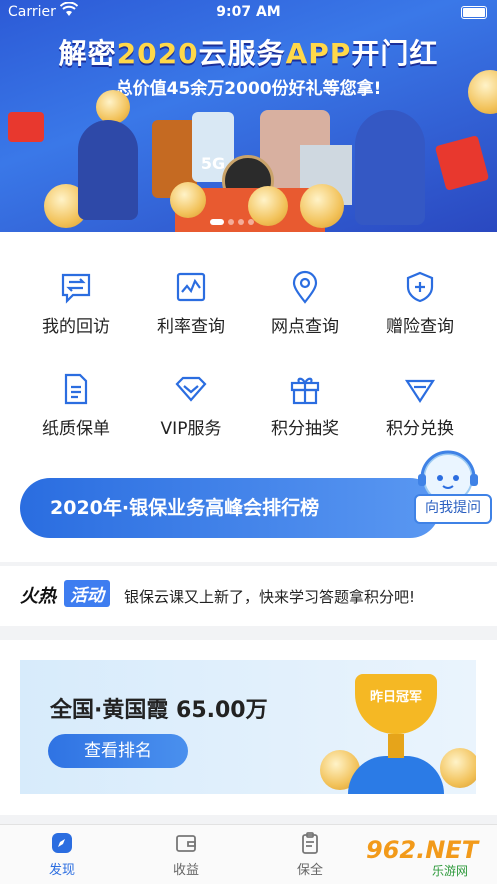  I want to click on location-pin-icon, so click(305, 287).